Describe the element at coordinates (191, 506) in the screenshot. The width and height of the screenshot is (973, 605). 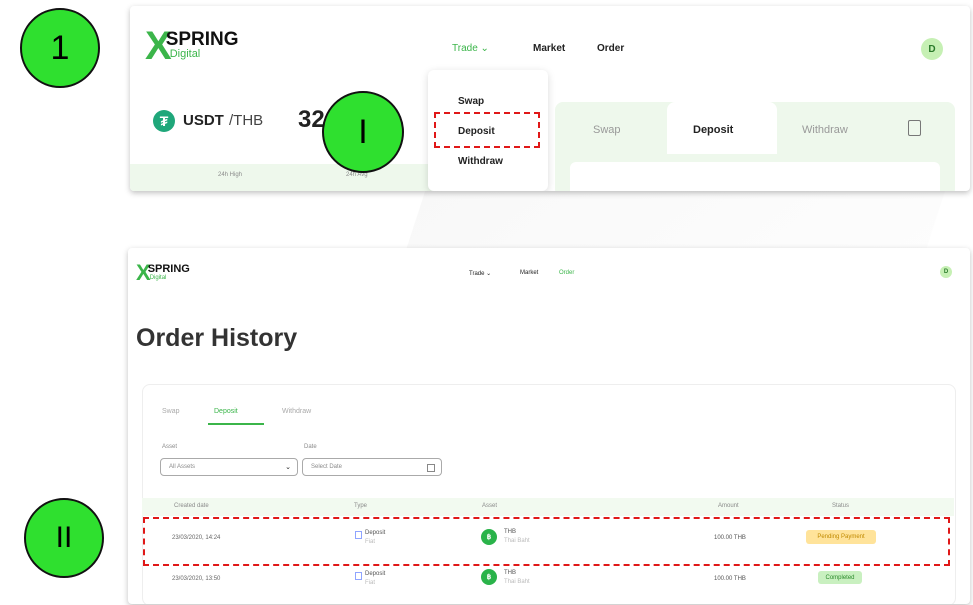
I see `col-created-date: Created date` at that location.